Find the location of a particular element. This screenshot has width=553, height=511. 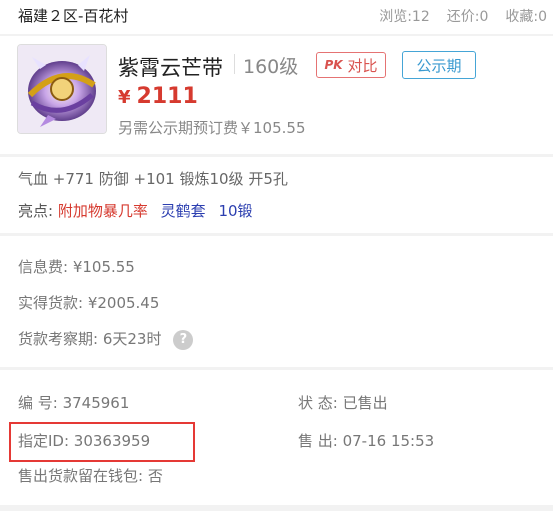

currency-symbol: ¥ is located at coordinates (124, 97).